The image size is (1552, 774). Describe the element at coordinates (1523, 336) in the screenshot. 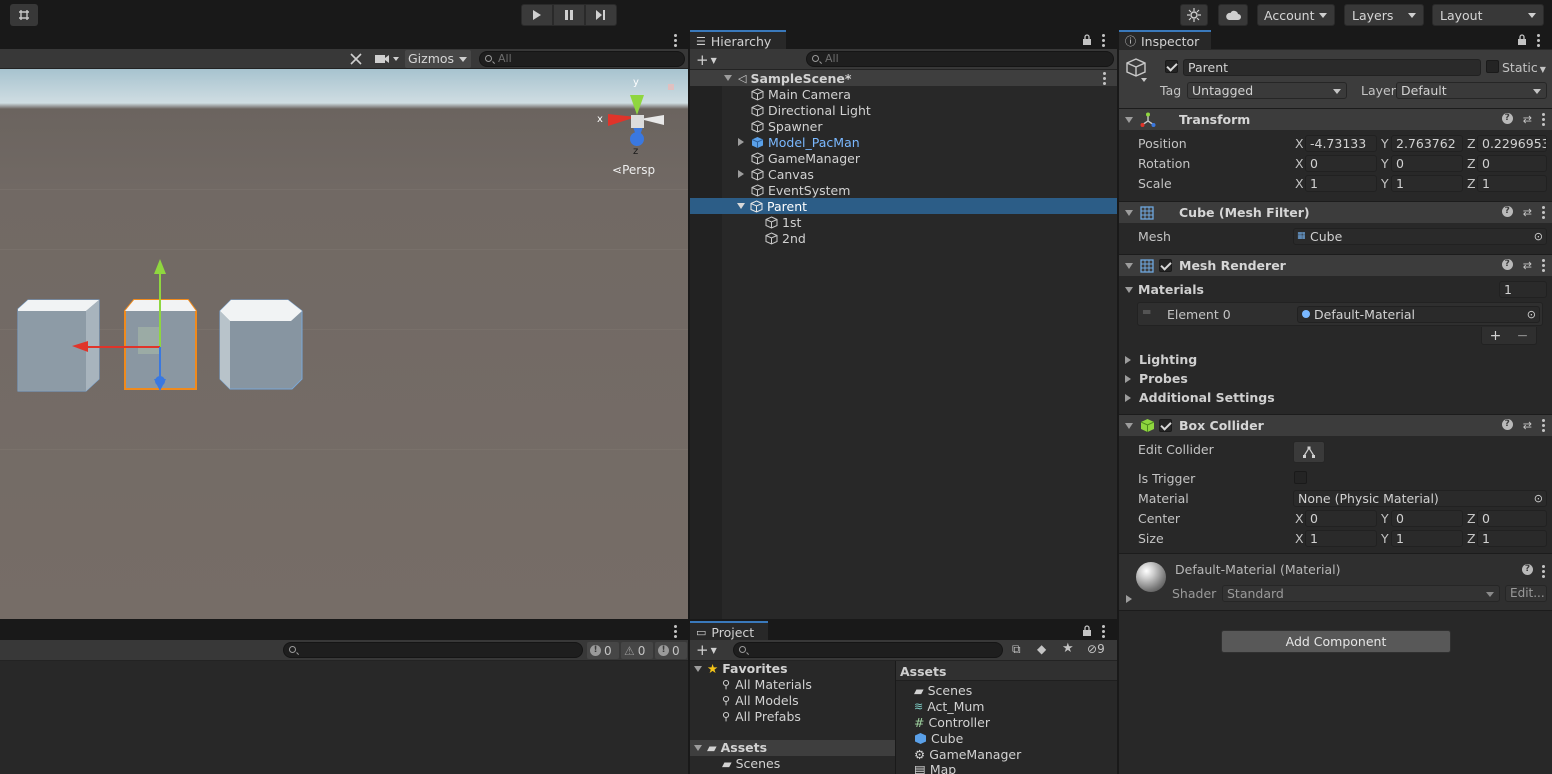

I see `remove-element-icon: −` at that location.